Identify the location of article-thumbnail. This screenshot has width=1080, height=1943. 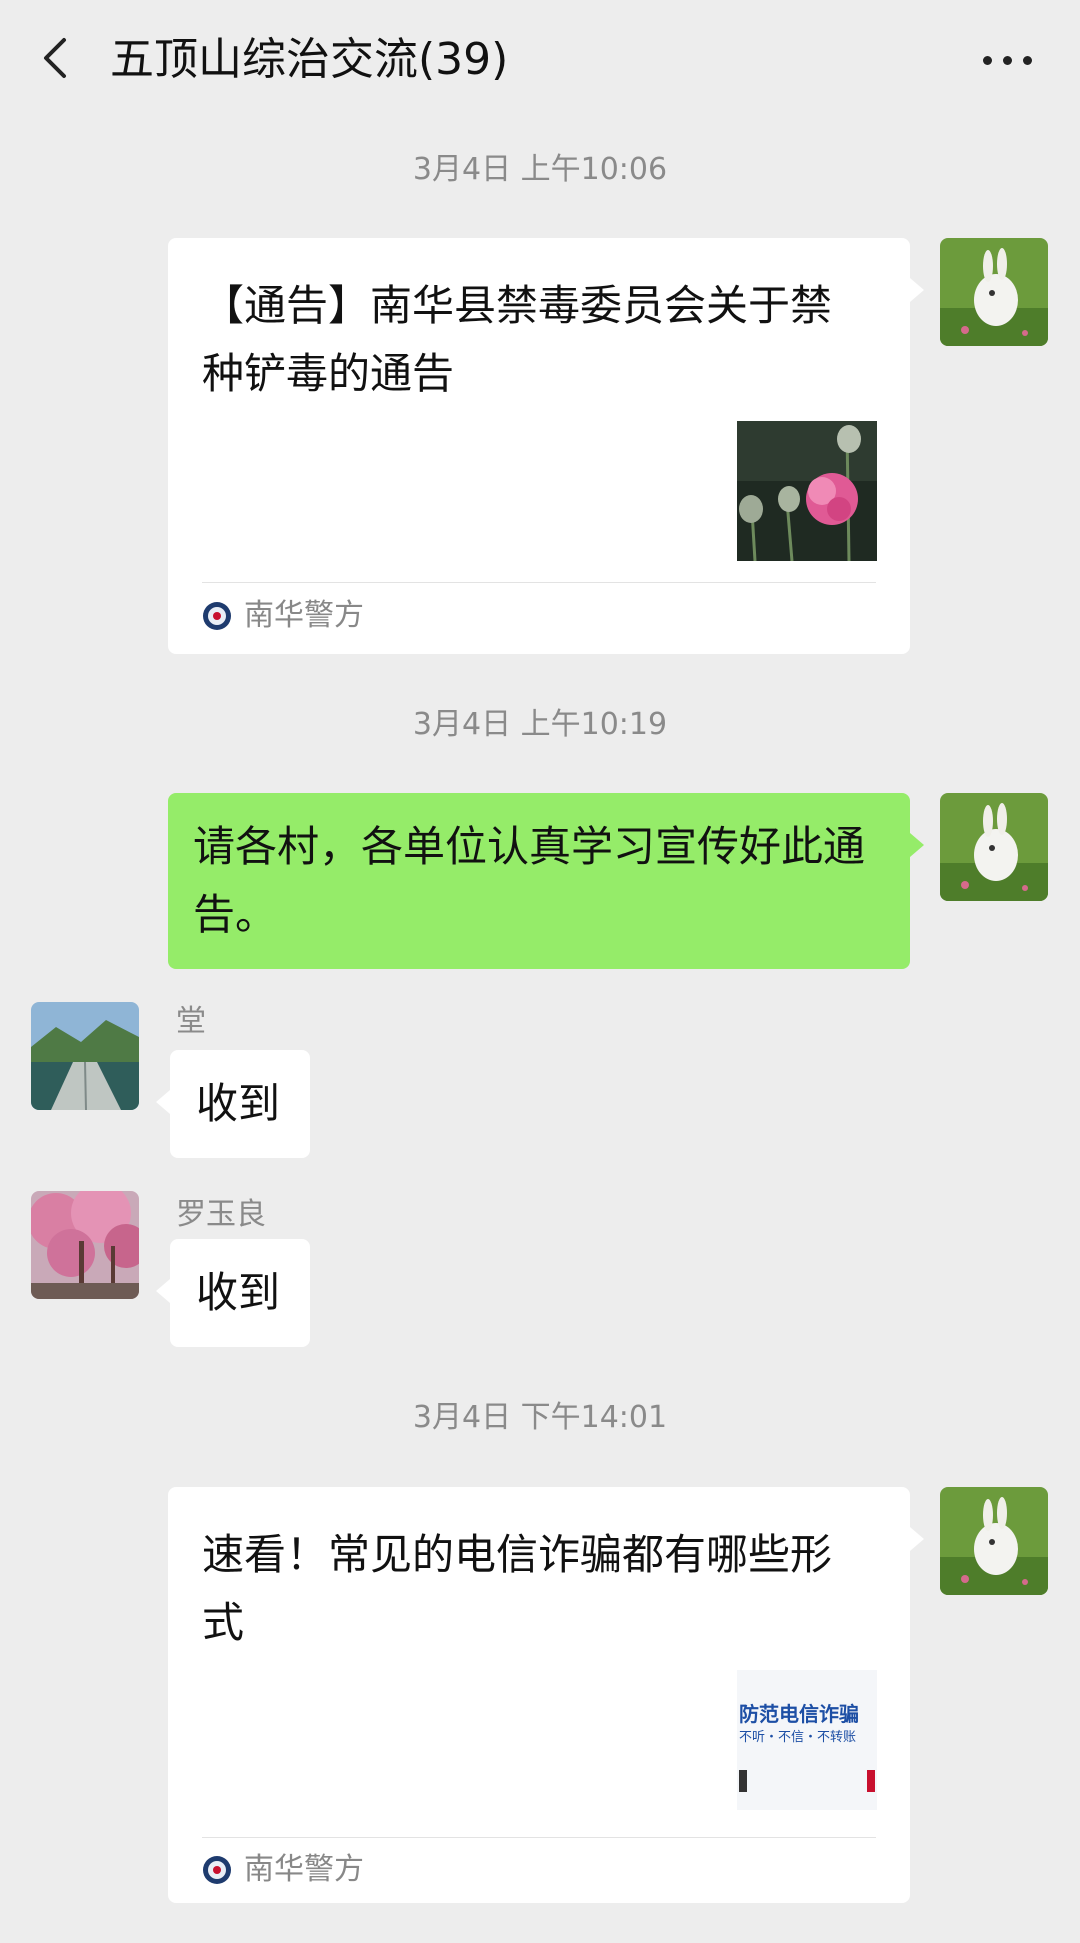
(807, 491).